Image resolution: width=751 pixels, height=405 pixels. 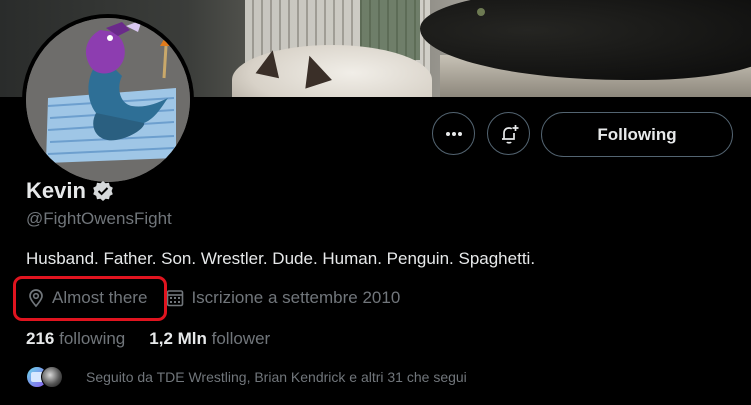 What do you see at coordinates (175, 298) in the screenshot?
I see `calendar-icon` at bounding box center [175, 298].